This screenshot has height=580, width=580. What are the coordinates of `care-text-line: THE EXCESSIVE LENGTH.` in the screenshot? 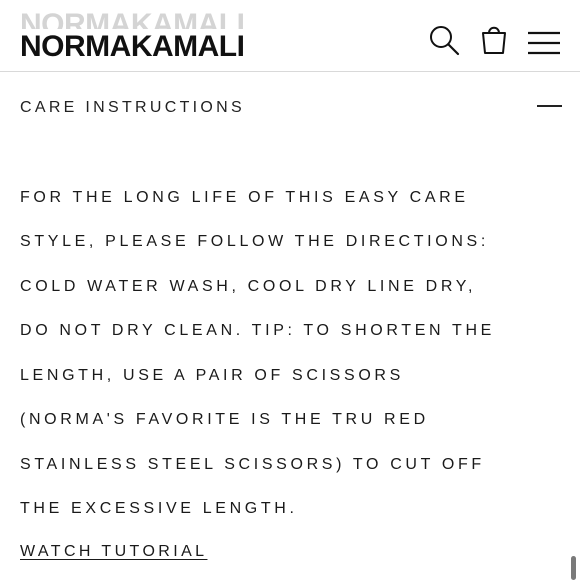 It's located at (159, 508).